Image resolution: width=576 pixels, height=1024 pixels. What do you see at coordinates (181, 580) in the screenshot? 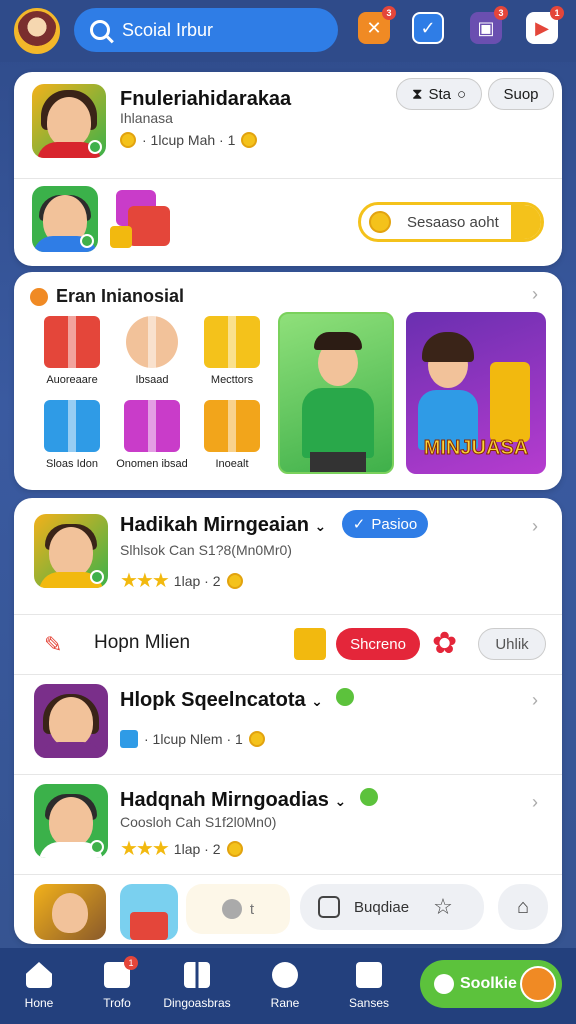
I see `friend-meta: ★★★ 1lap · 2` at bounding box center [181, 580].